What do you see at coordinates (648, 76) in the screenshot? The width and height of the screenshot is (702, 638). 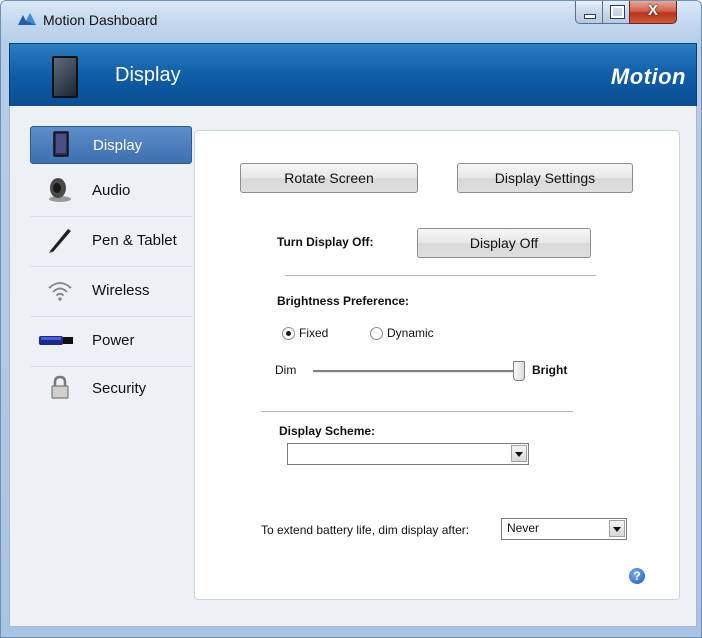 I see `brand-logo: Motion` at bounding box center [648, 76].